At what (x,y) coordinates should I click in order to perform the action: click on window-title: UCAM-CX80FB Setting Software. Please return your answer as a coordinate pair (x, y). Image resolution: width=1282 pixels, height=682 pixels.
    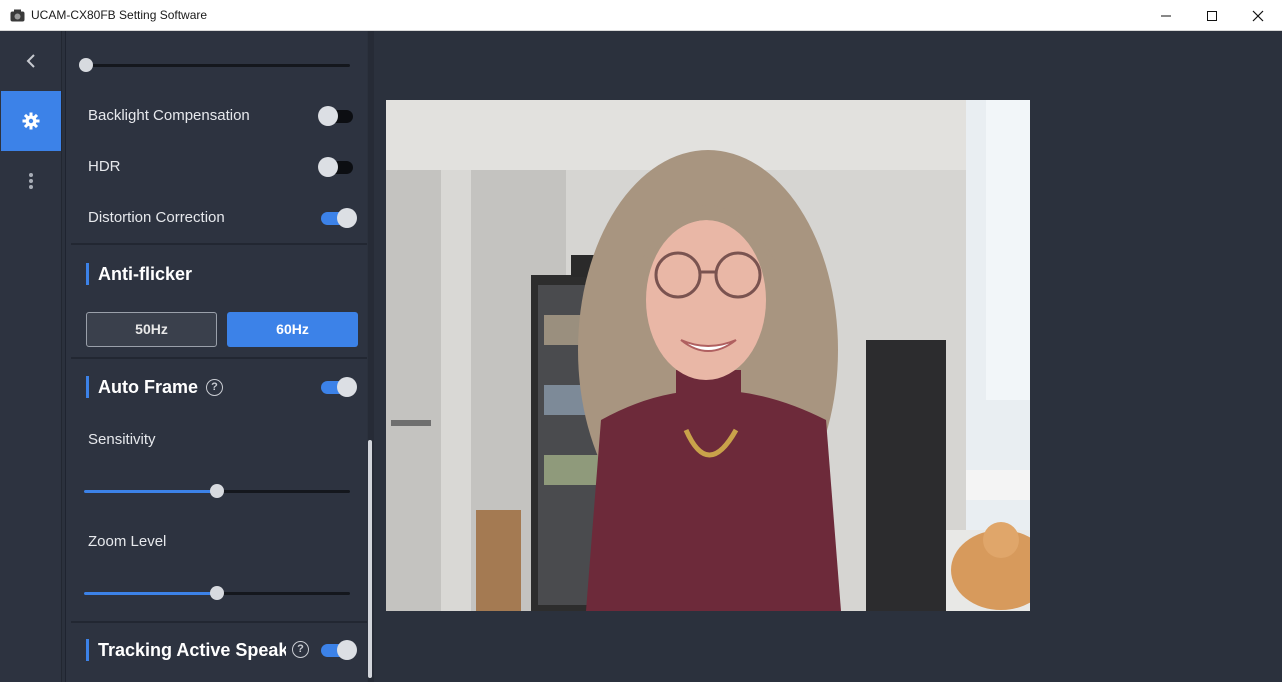
    Looking at the image, I should click on (119, 15).